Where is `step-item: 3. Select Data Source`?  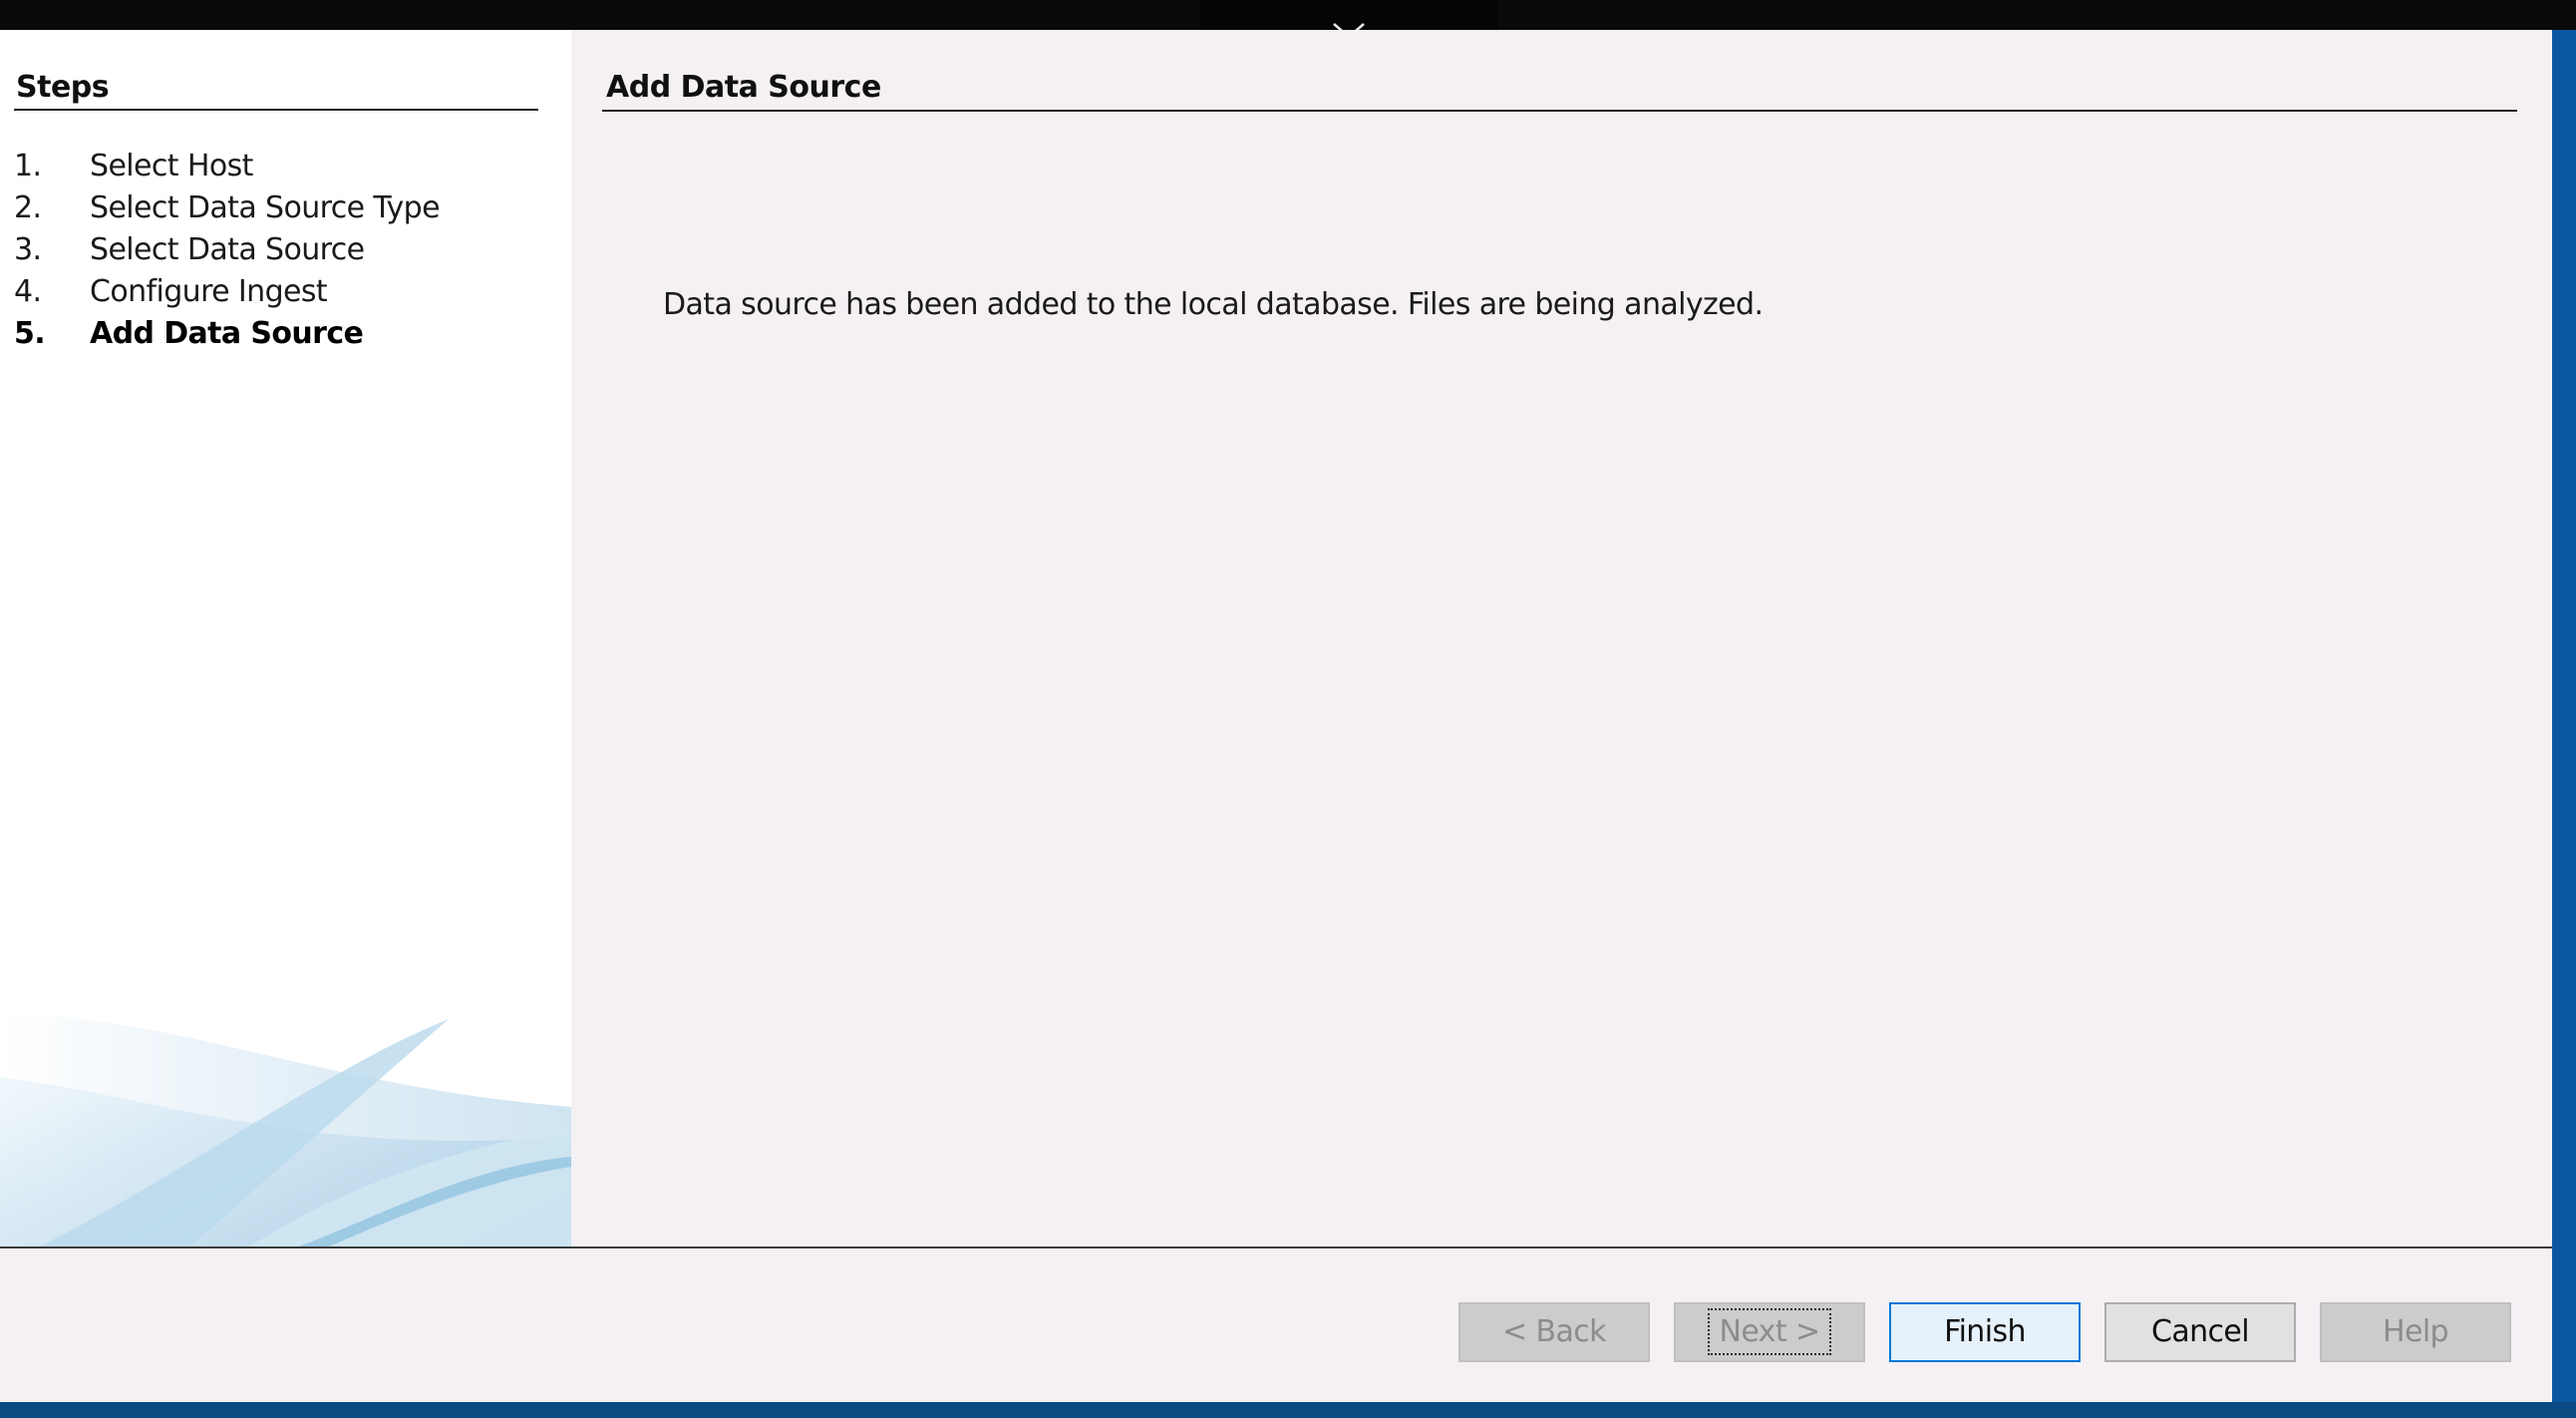
step-item: 3. Select Data Source is located at coordinates (189, 249).